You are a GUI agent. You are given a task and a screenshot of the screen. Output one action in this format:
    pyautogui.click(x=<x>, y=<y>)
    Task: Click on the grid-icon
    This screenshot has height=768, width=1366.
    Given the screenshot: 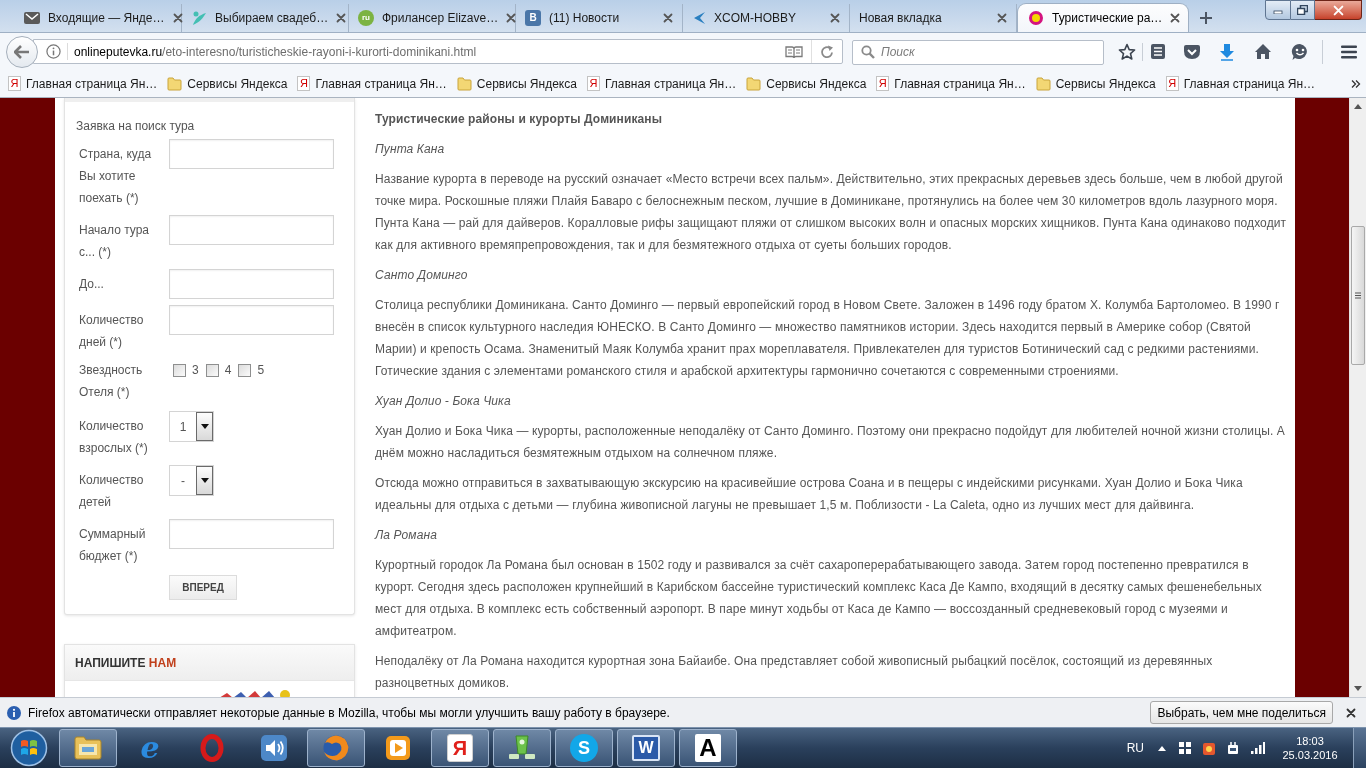 What is the action you would take?
    pyautogui.click(x=1185, y=748)
    